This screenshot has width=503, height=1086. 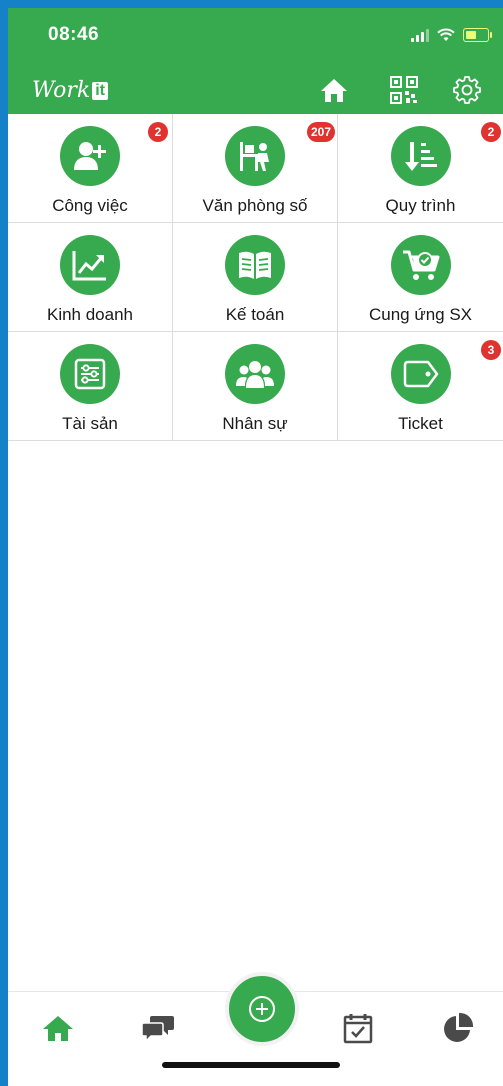 I want to click on module-cung-ung-sx: Cung ứng SX, so click(x=420, y=277).